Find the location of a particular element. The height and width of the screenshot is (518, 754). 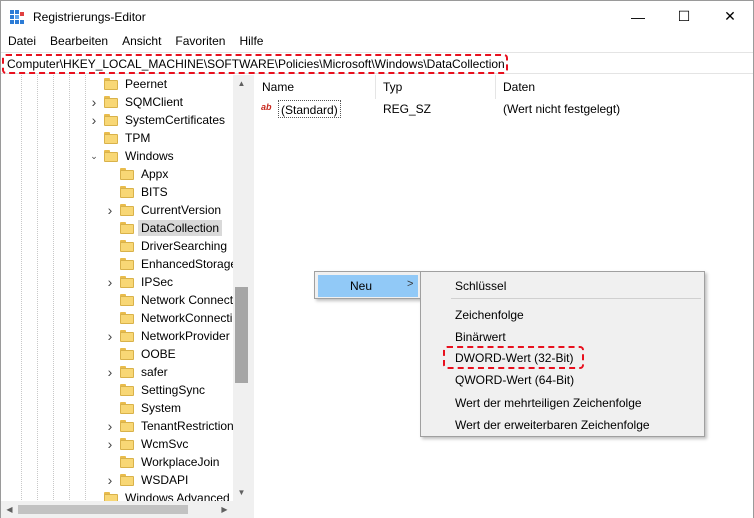

title-bar: Registrierungs-Editor — ☐ ✕ is located at coordinates (377, 16).